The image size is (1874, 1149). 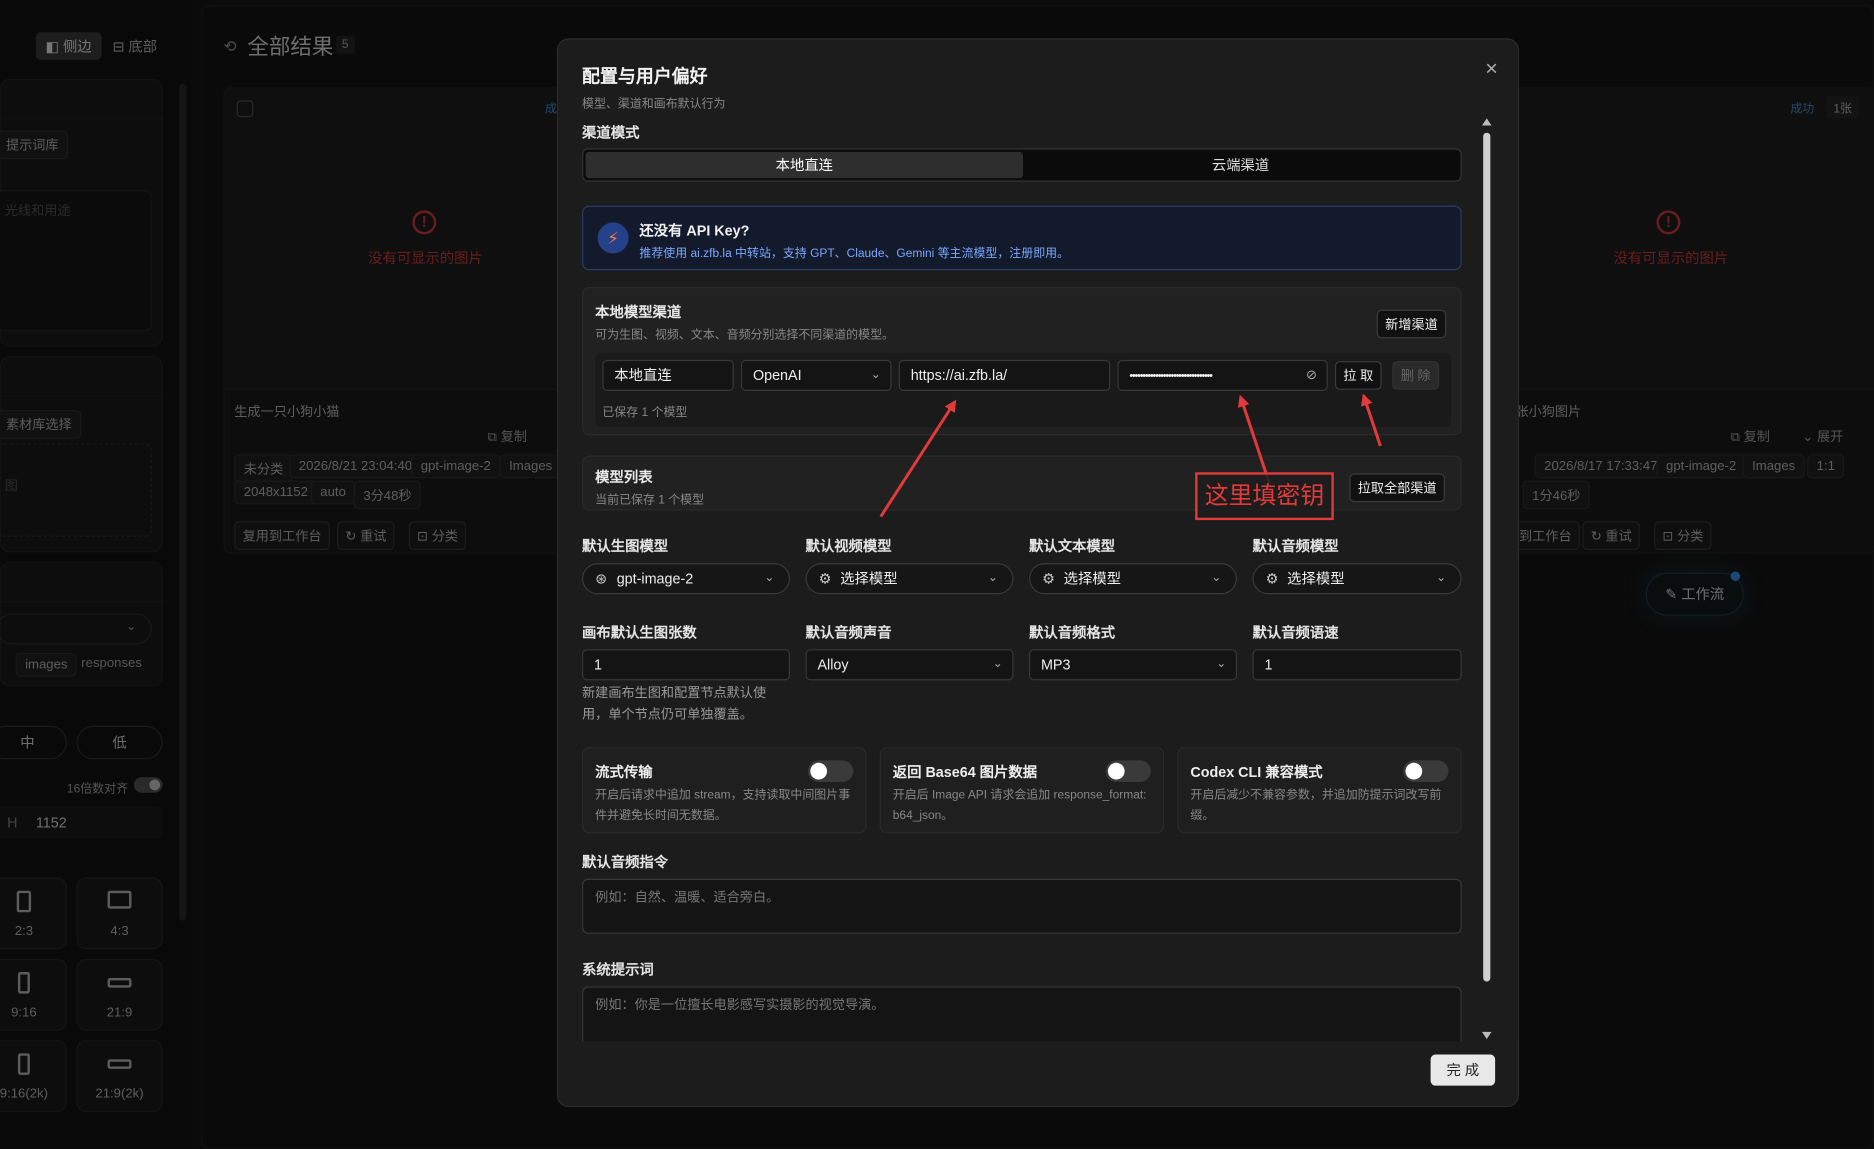 What do you see at coordinates (1371, 420) in the screenshot?
I see `arrow-to-pull` at bounding box center [1371, 420].